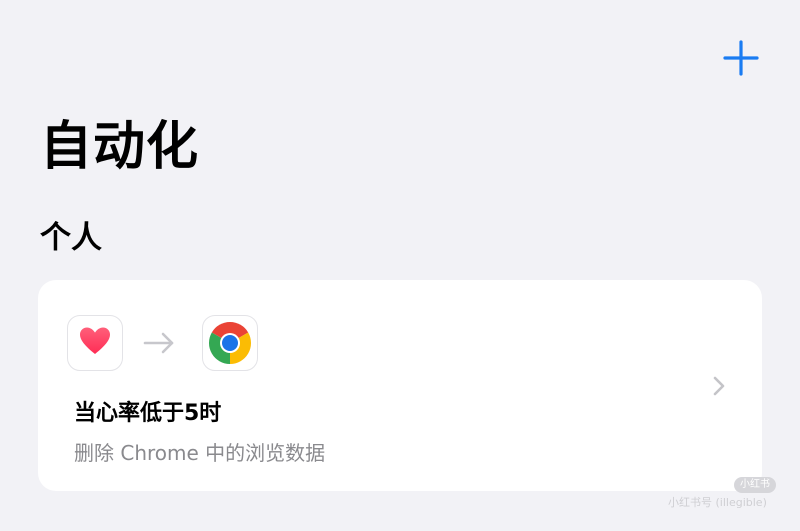  What do you see at coordinates (200, 453) in the screenshot?
I see `automation-subtitle: 删除 Chrome 中的浏览数据` at bounding box center [200, 453].